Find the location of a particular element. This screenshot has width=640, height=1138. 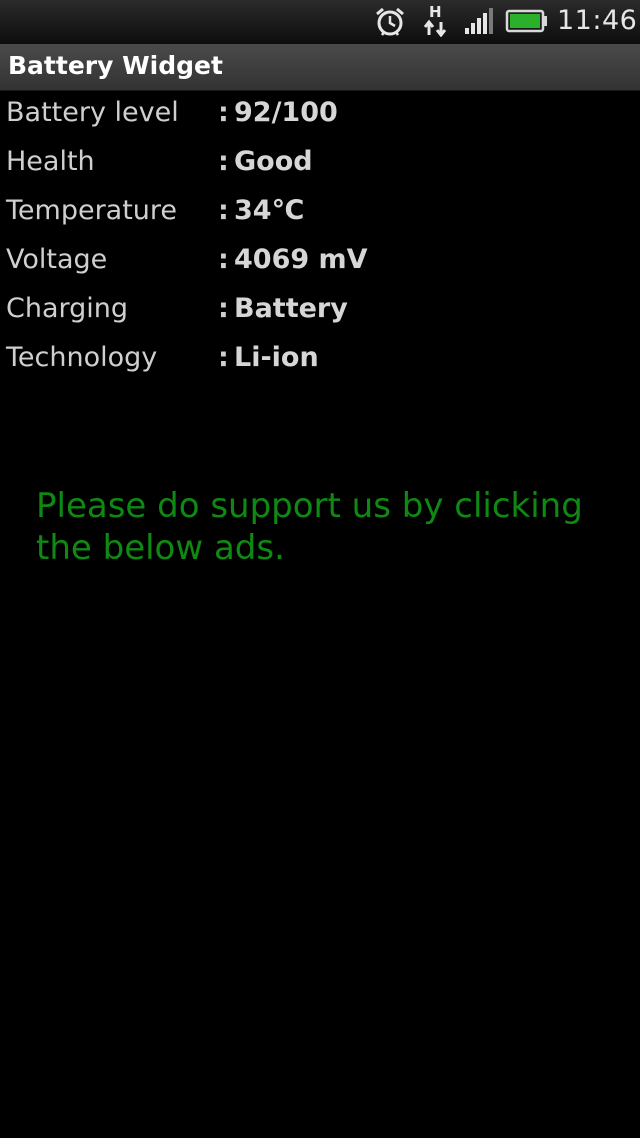

info-row-charging: Charging : Battery is located at coordinates (320, 311).